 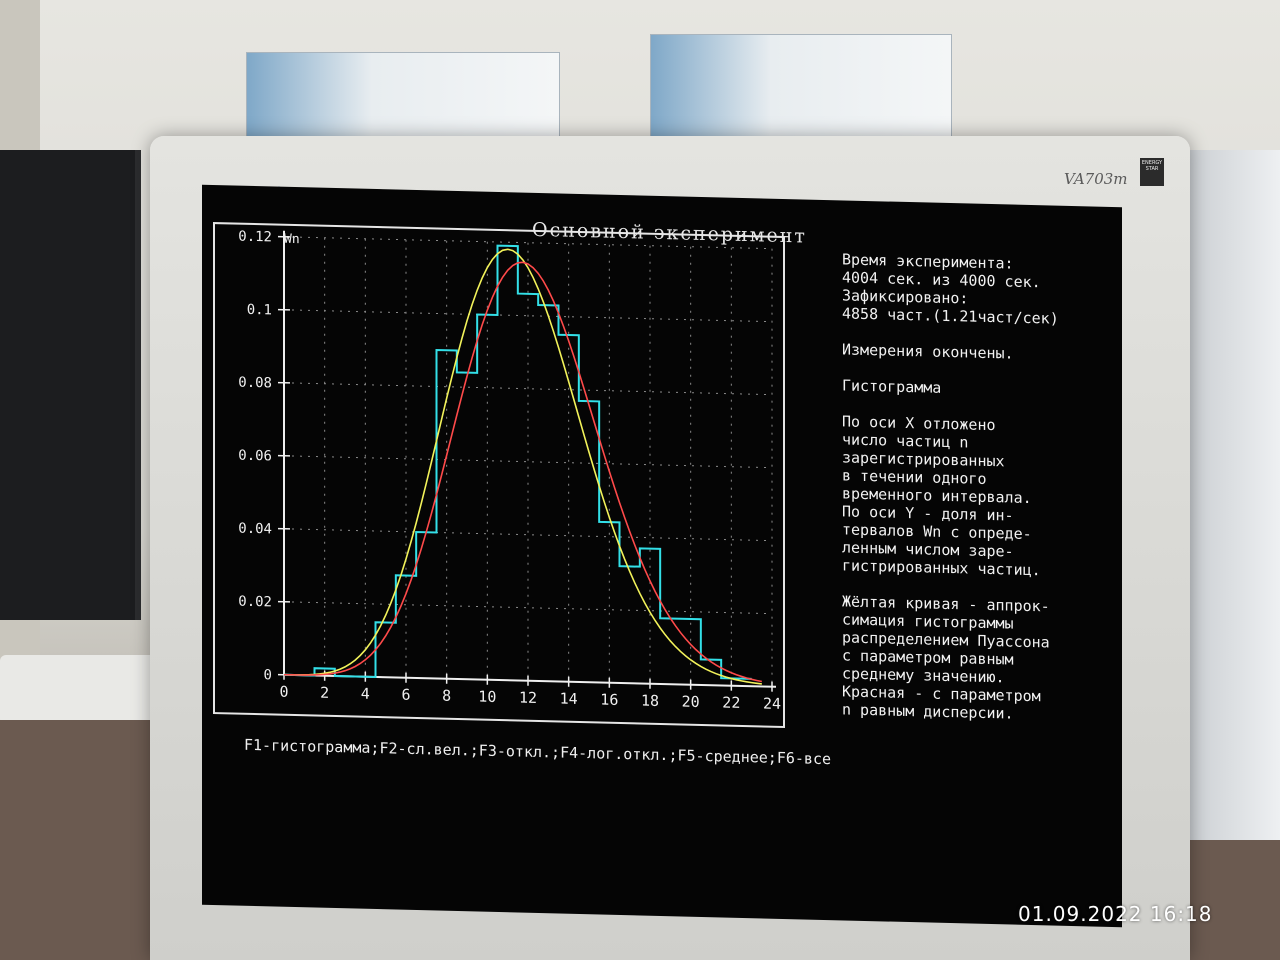 I want to click on x-tick-label: 0, so click(x=283, y=692).